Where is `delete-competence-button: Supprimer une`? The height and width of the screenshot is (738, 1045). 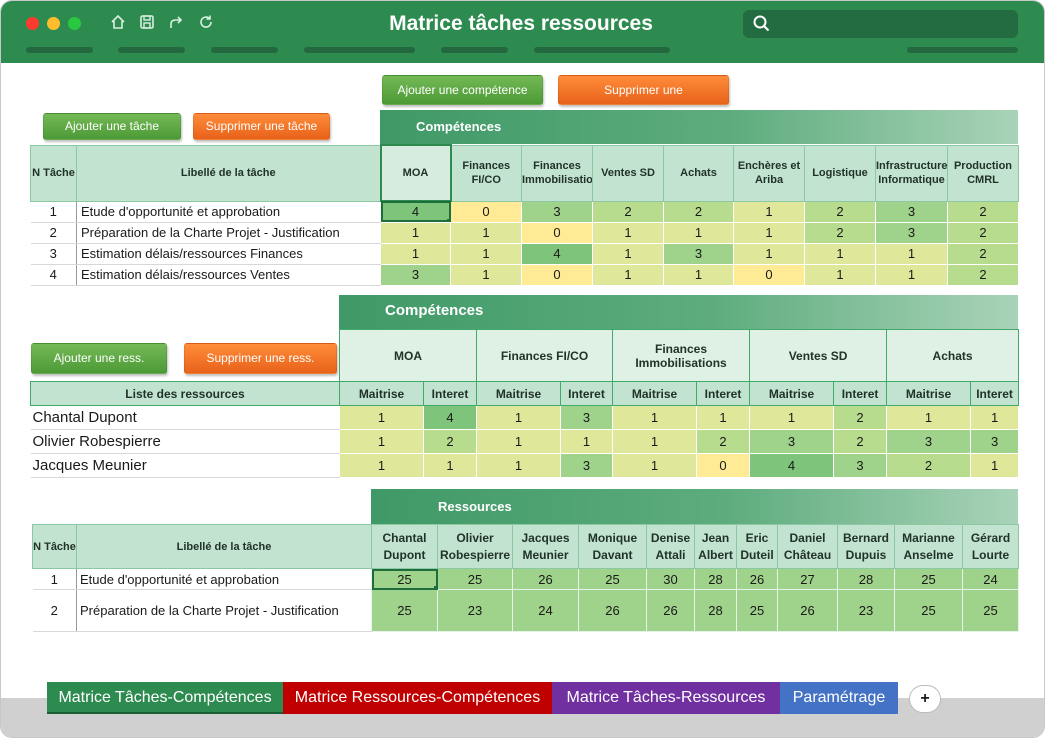 delete-competence-button: Supprimer une is located at coordinates (643, 90).